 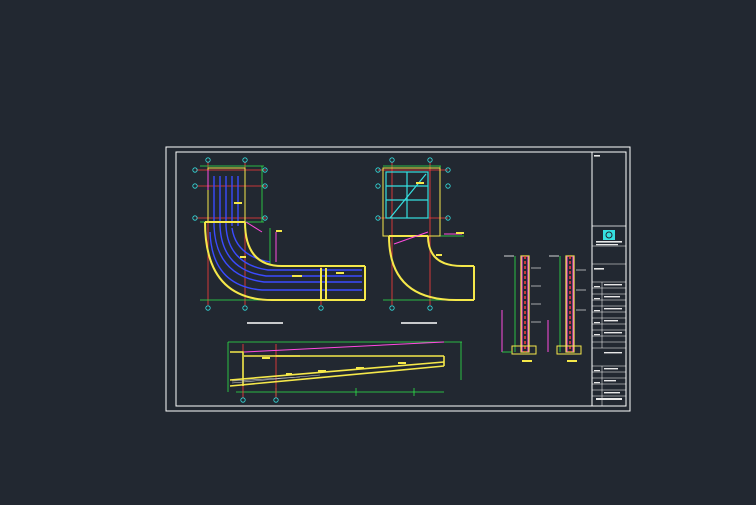 What do you see at coordinates (609, 235) in the screenshot?
I see `company-logo-icon` at bounding box center [609, 235].